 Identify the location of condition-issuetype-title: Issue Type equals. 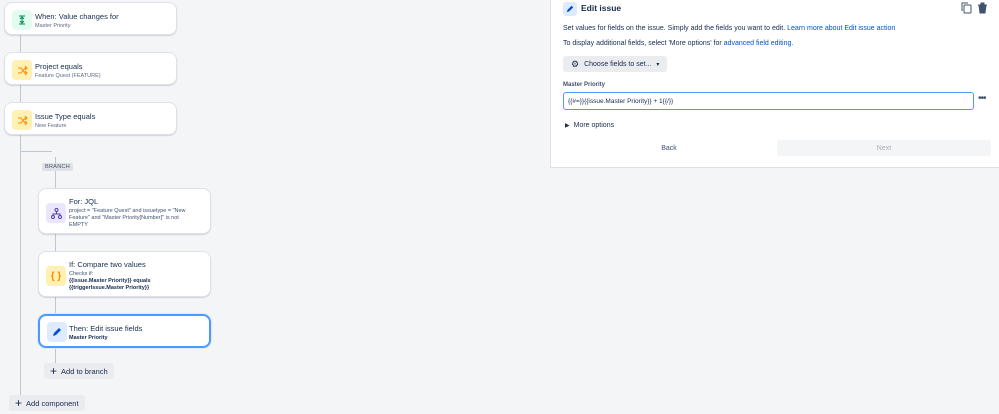
(65, 116).